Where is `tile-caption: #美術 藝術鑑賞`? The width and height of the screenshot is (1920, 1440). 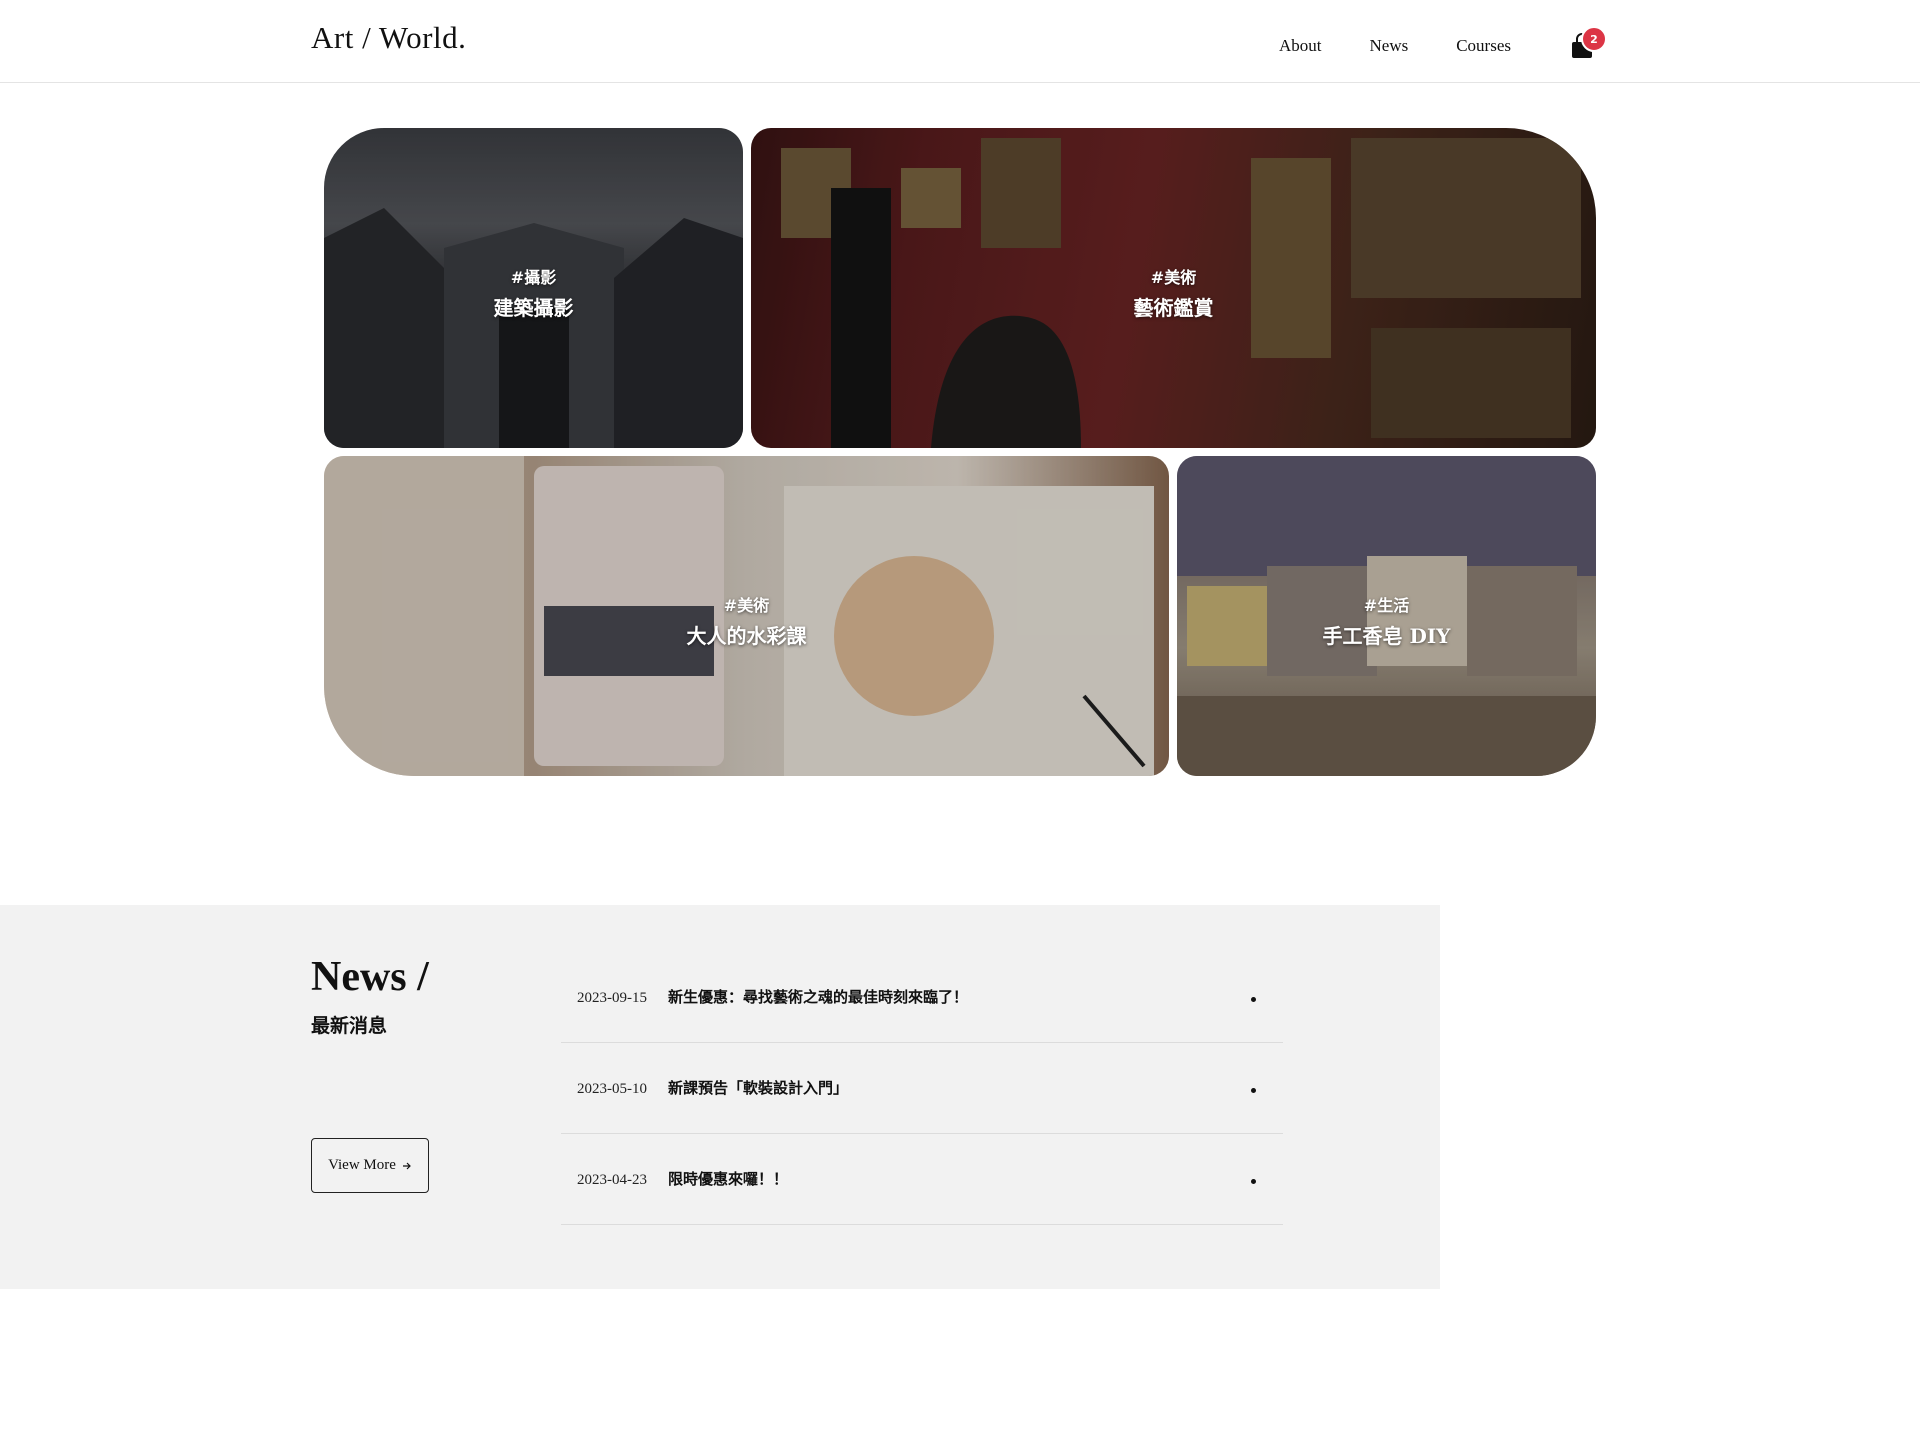 tile-caption: #美術 藝術鑑賞 is located at coordinates (1173, 292).